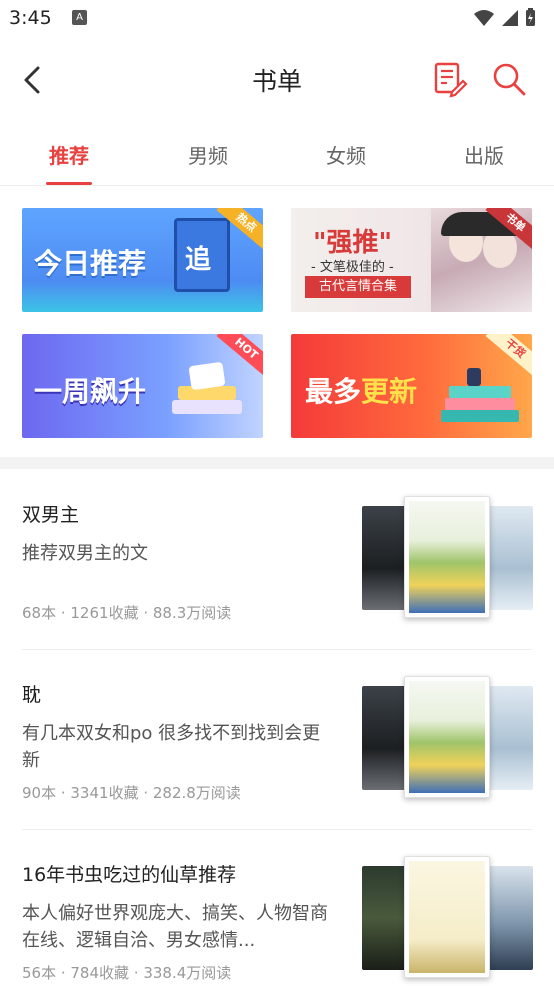  Describe the element at coordinates (207, 391) in the screenshot. I see `book-stack-icon` at that location.